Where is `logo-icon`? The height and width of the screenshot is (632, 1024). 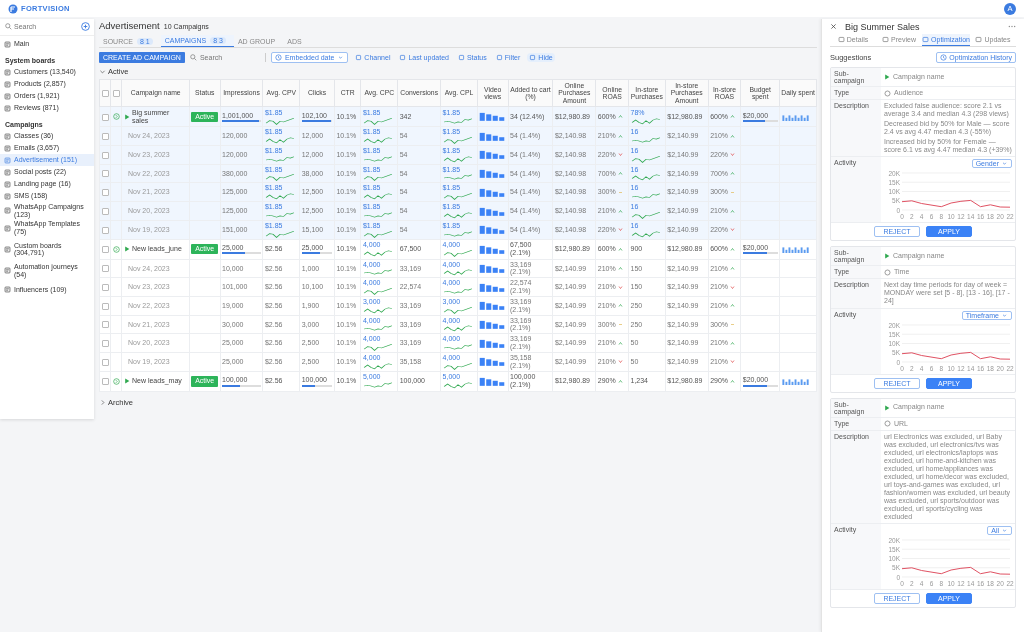
logo-icon is located at coordinates (13, 8).